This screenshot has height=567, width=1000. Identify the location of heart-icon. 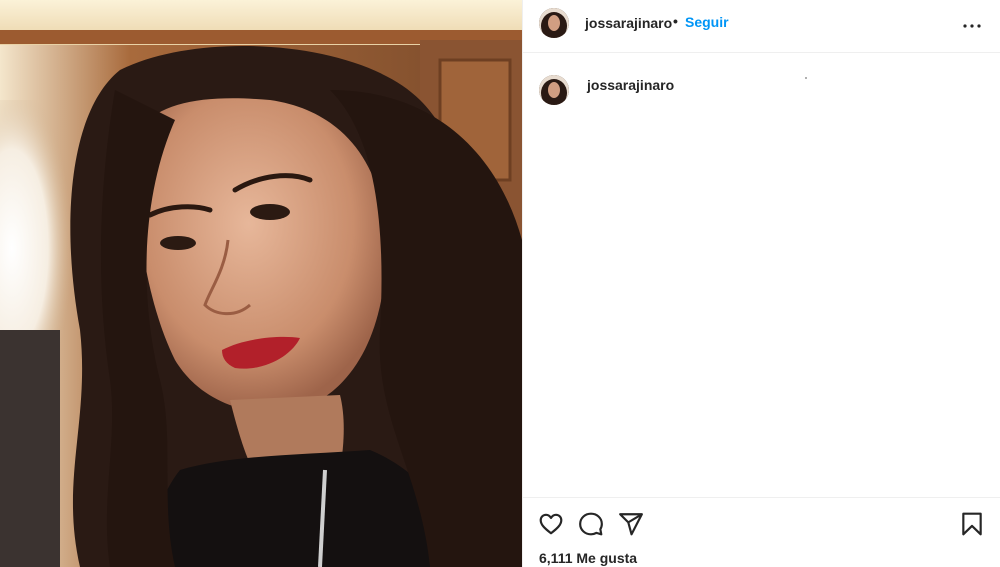
(551, 524).